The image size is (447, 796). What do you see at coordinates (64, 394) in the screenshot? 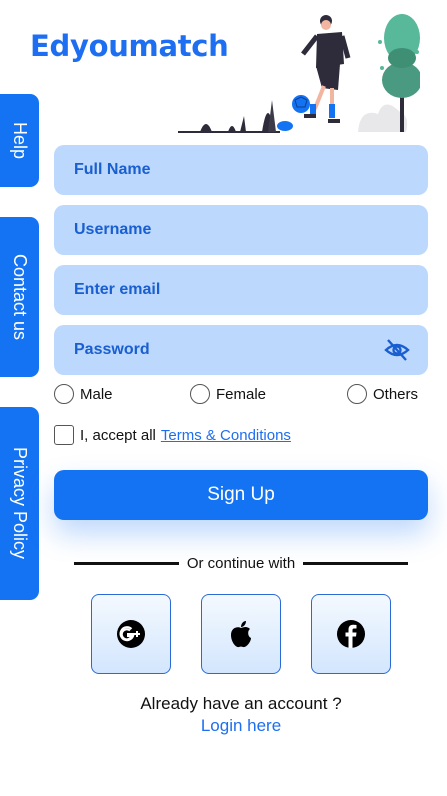
I see `male-radio` at bounding box center [64, 394].